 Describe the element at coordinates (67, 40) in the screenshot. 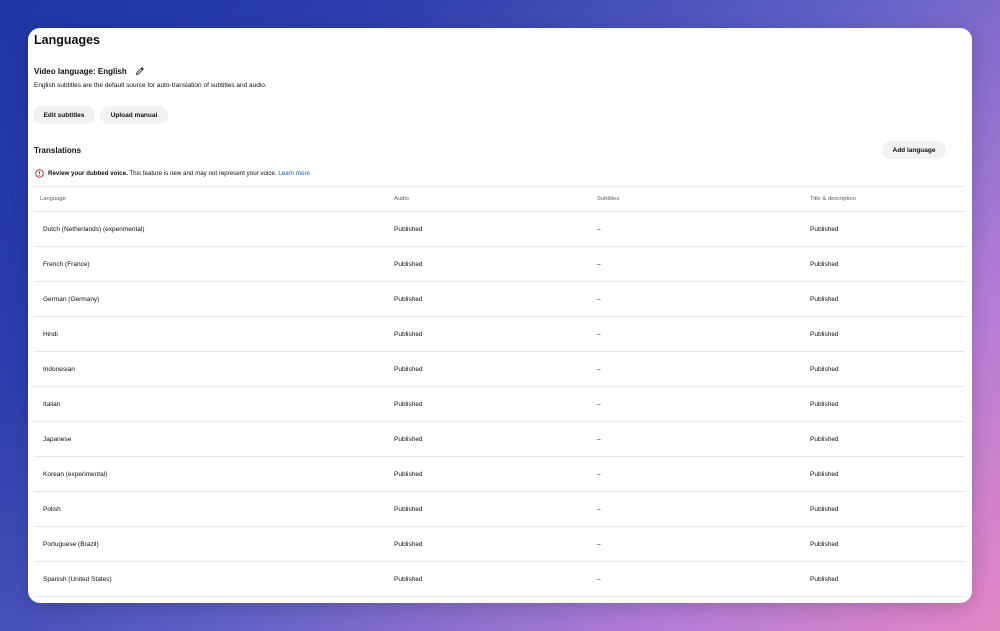

I see `page-title: Languages` at that location.